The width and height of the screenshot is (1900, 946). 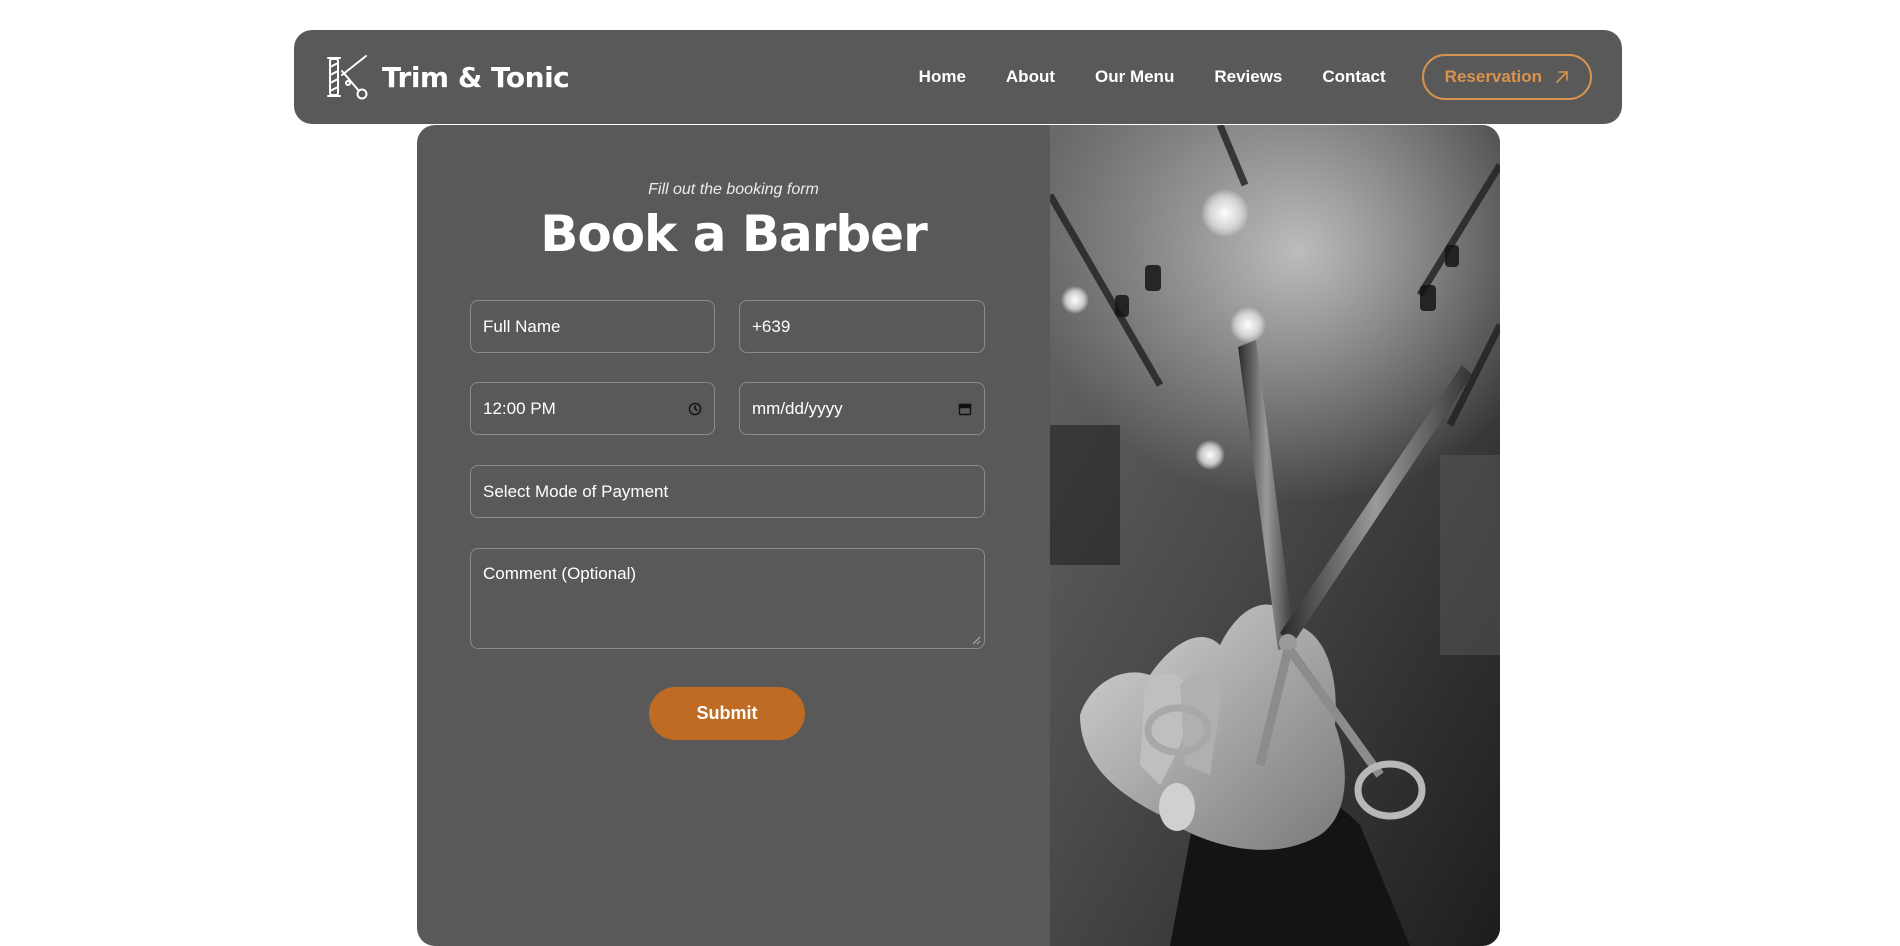 I want to click on payment-placeholder: Select Mode of Payment, so click(x=576, y=491).